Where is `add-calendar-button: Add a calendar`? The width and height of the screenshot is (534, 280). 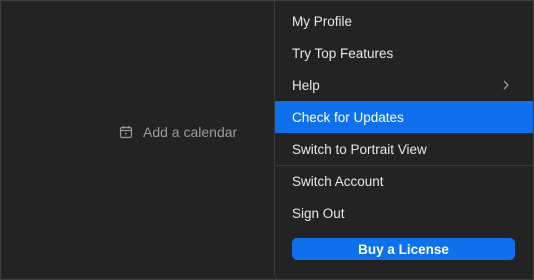 add-calendar-button: Add a calendar is located at coordinates (178, 132).